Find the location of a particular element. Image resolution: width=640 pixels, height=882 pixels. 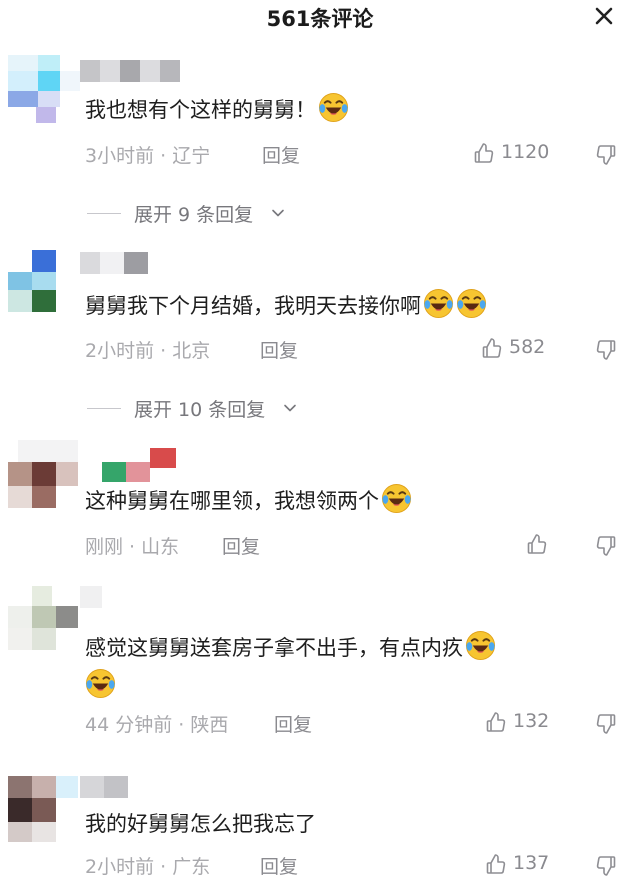

comment-text: 我的好舅舅怎么把我忘了 is located at coordinates (342, 824).